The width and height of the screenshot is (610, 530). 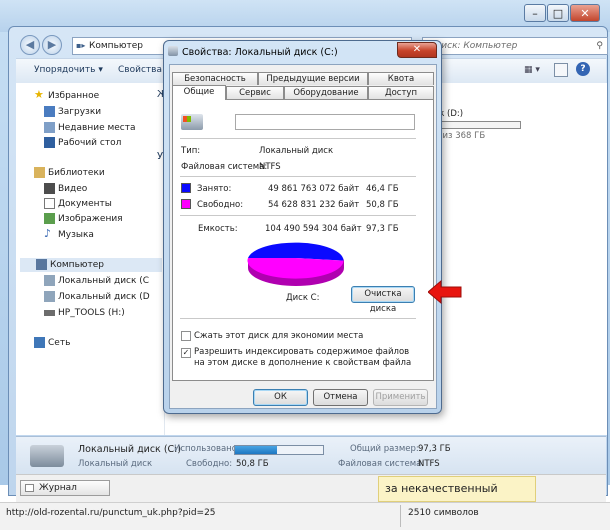 I want to click on star-icon: ★, so click(x=39, y=94).